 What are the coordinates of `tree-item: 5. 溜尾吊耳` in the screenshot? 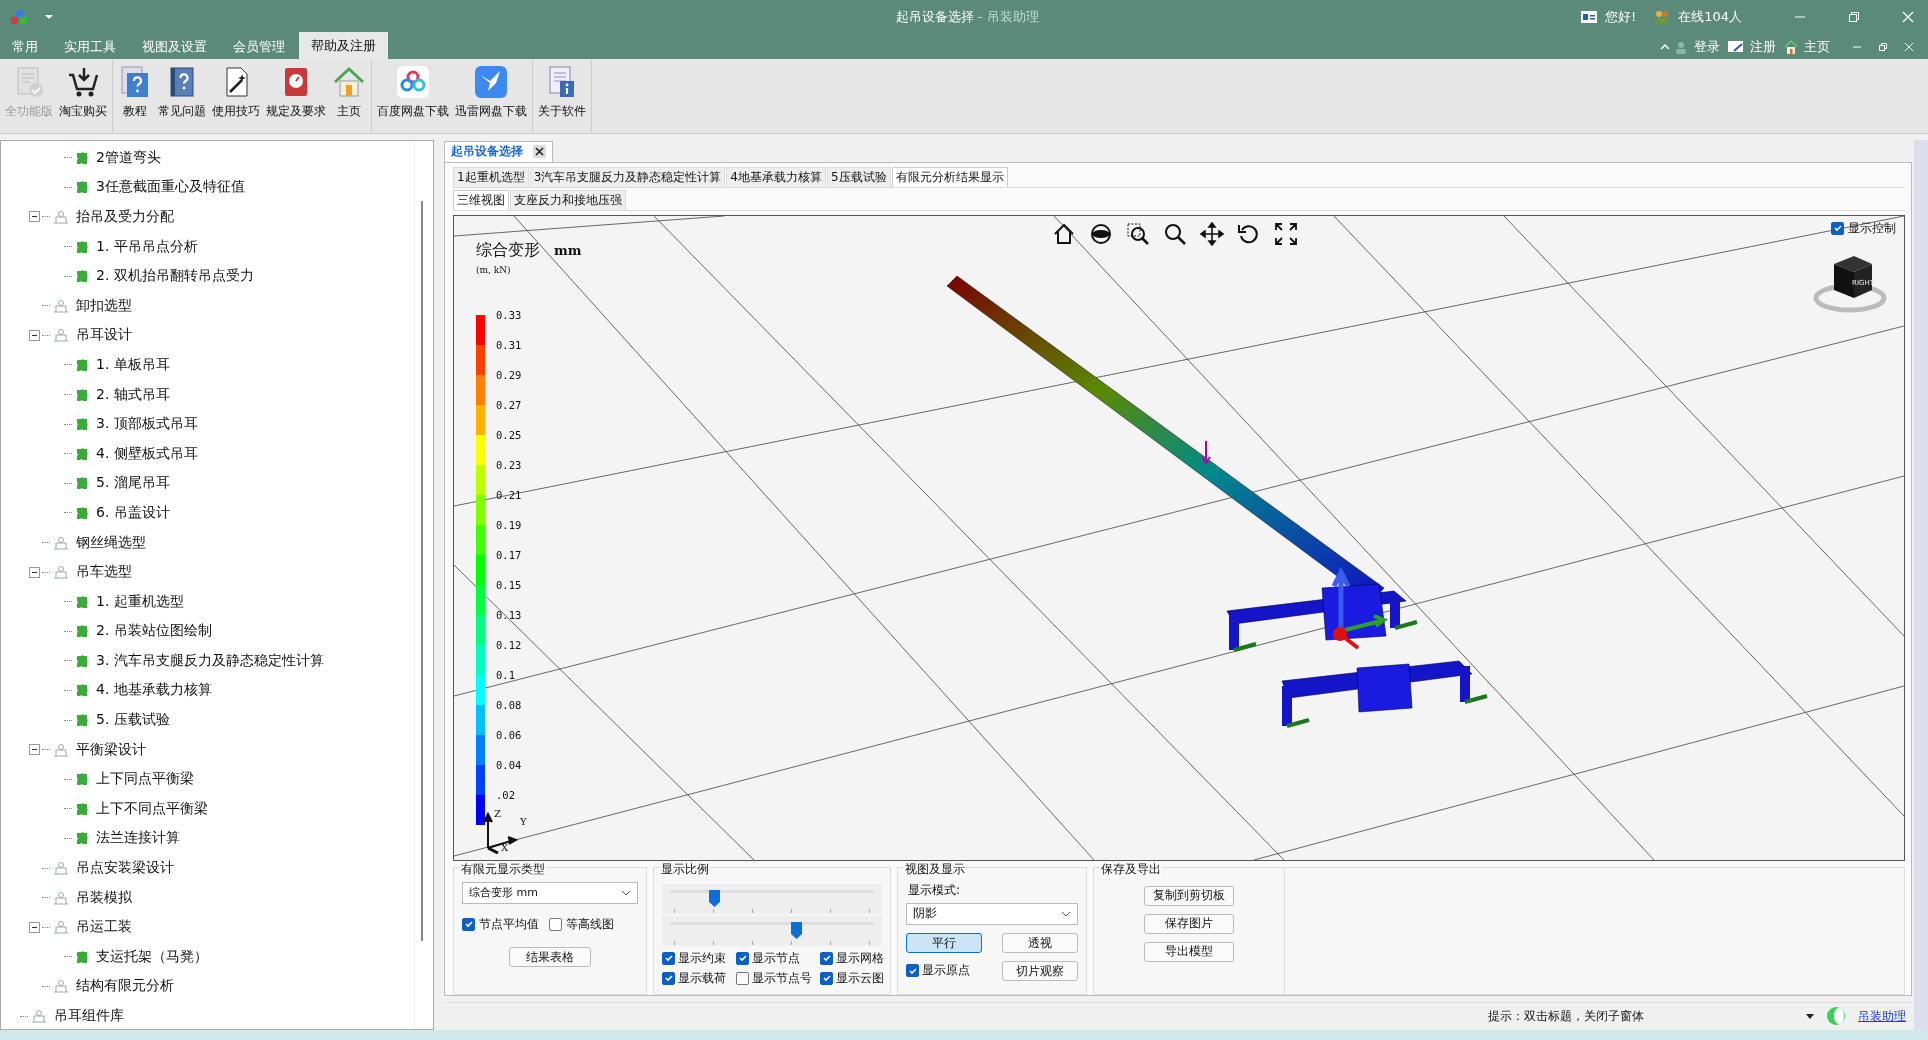 It's located at (133, 483).